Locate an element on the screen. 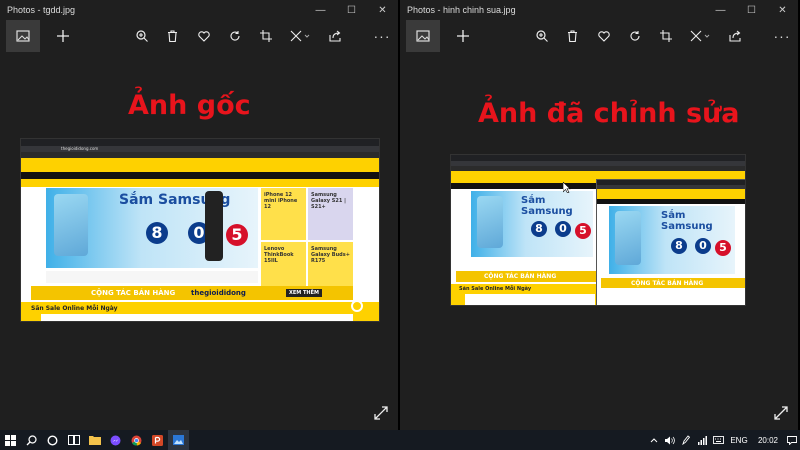 The height and width of the screenshot is (450, 800). keyboard-icon is located at coordinates (718, 440).